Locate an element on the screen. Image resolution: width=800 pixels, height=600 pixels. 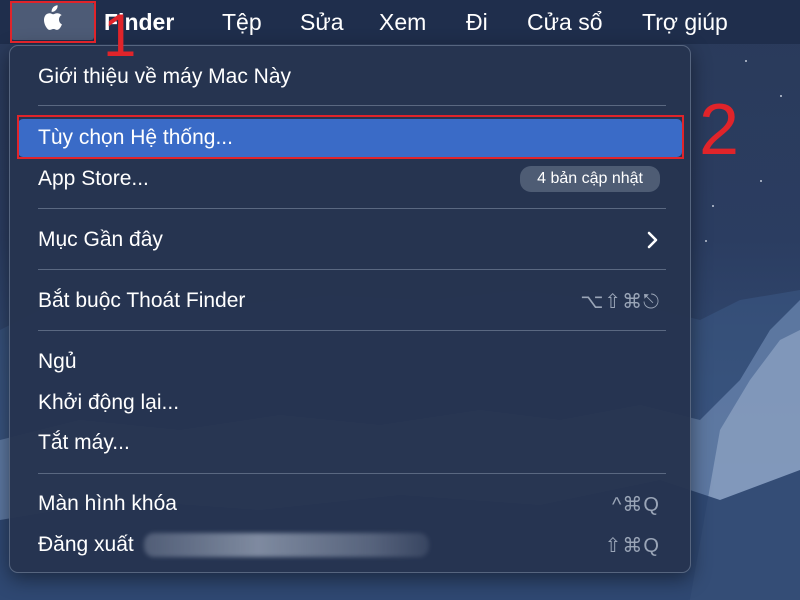
menu-item-label: Bắt buộc Thoát Finder is located at coordinates (142, 300).